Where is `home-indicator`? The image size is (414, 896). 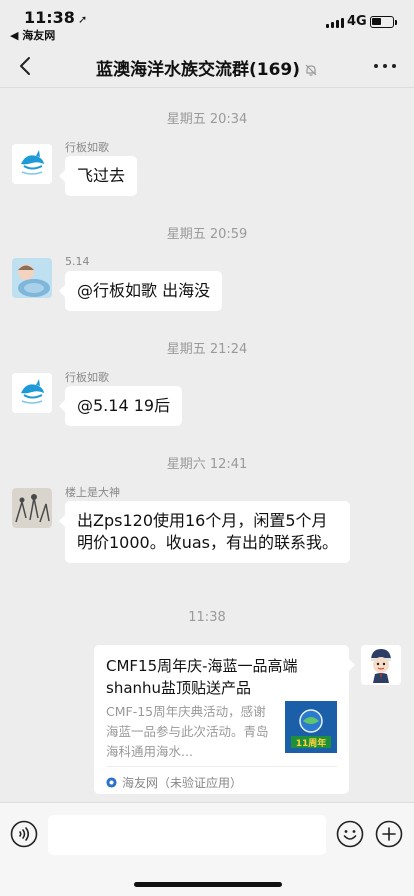
home-indicator is located at coordinates (208, 884).